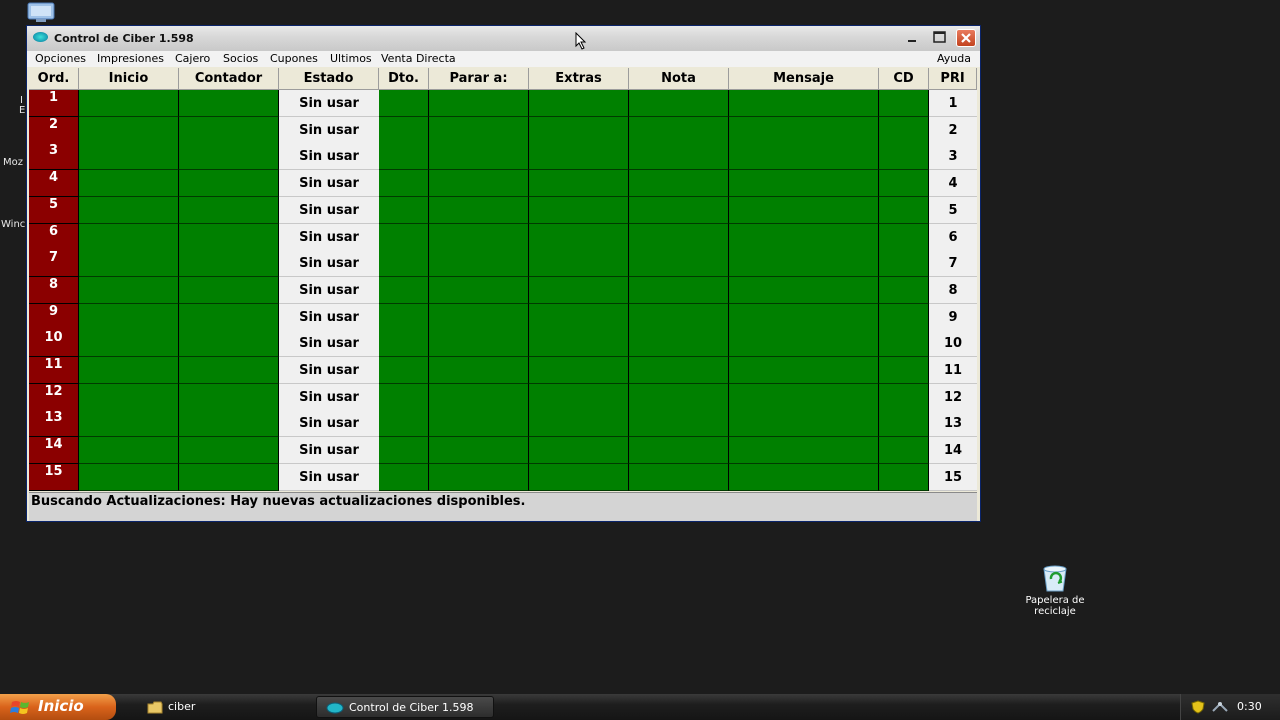  Describe the element at coordinates (240, 58) in the screenshot. I see `menu-socios: Socios` at that location.